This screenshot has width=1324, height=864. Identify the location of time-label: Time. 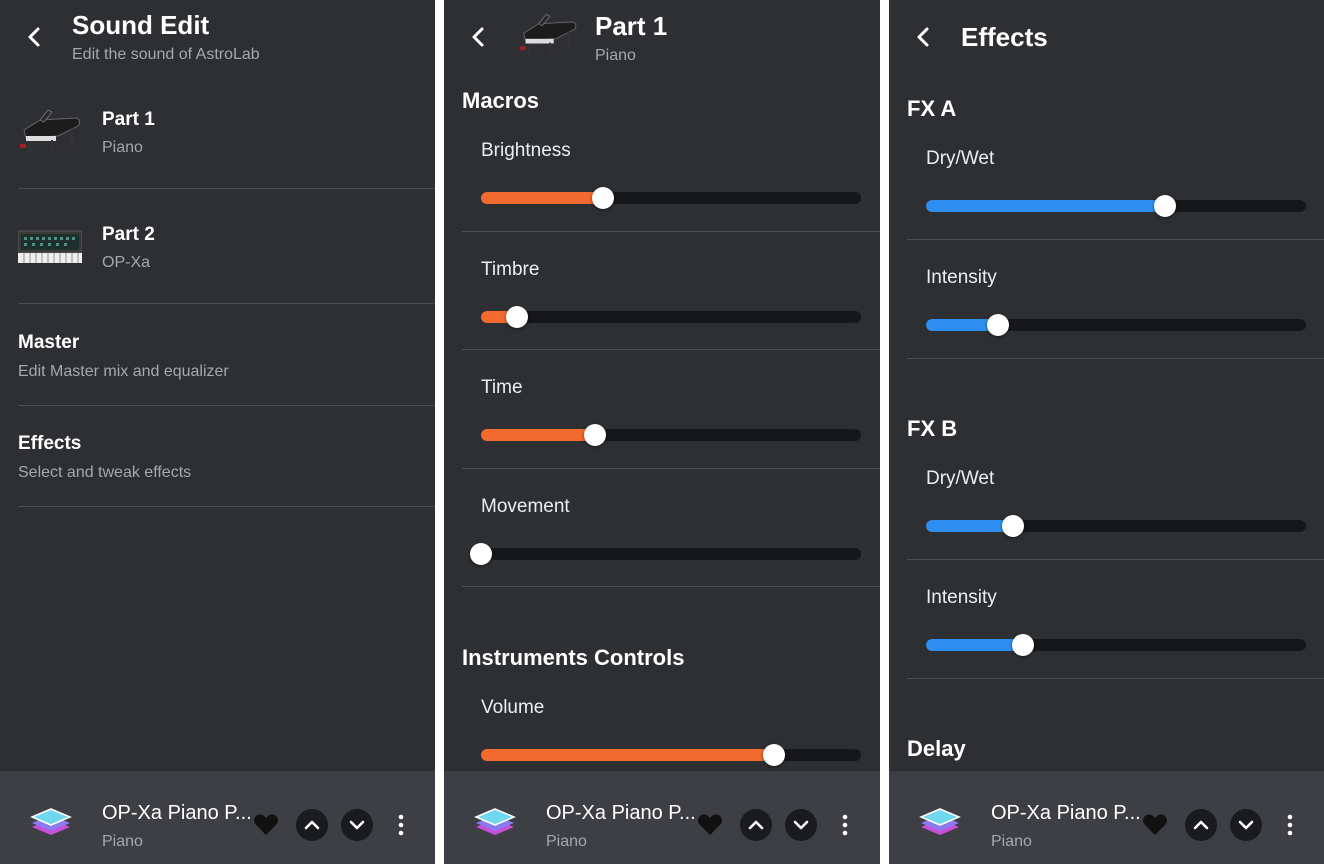
(502, 387).